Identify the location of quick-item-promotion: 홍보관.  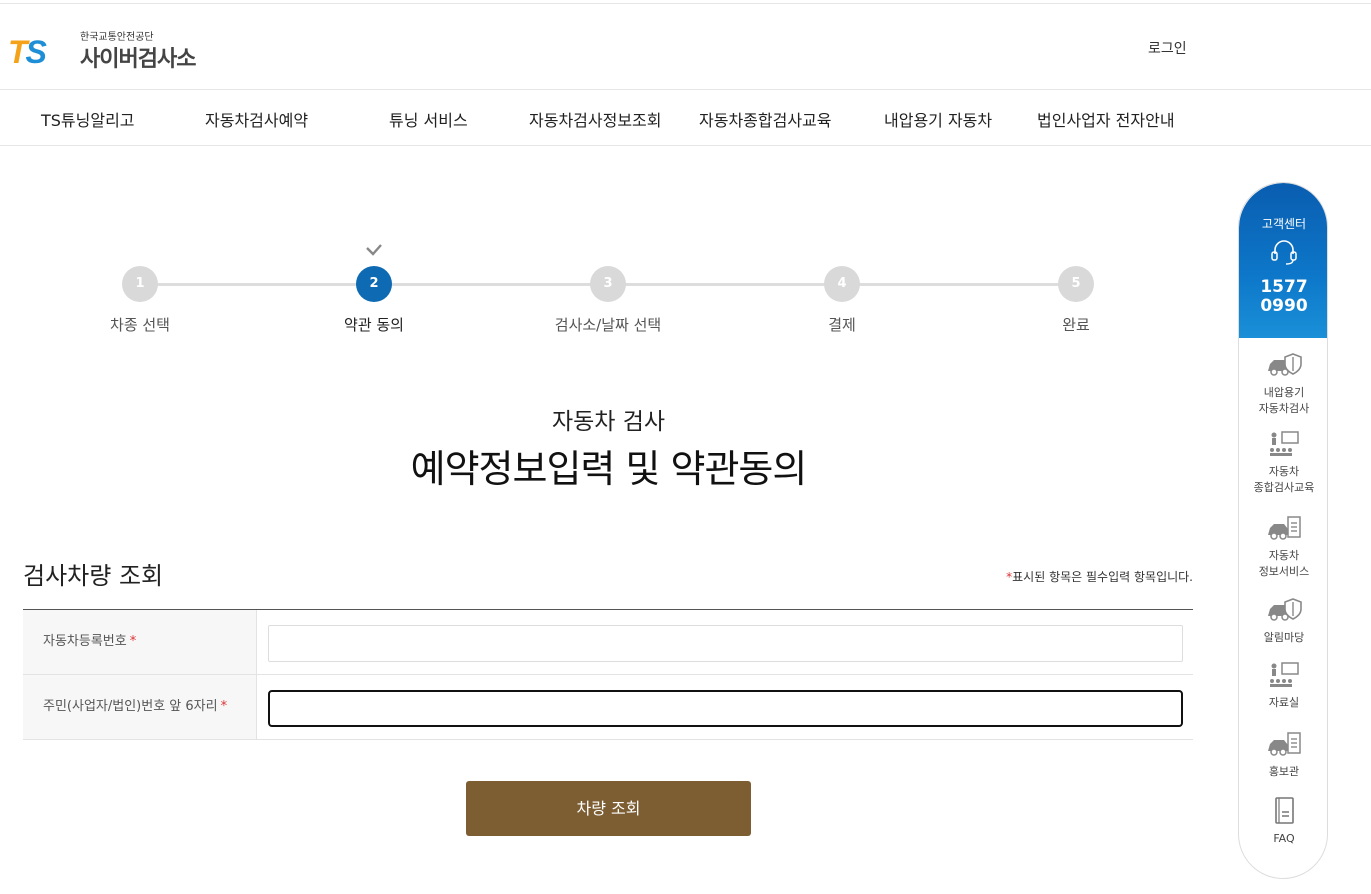
(1283, 755).